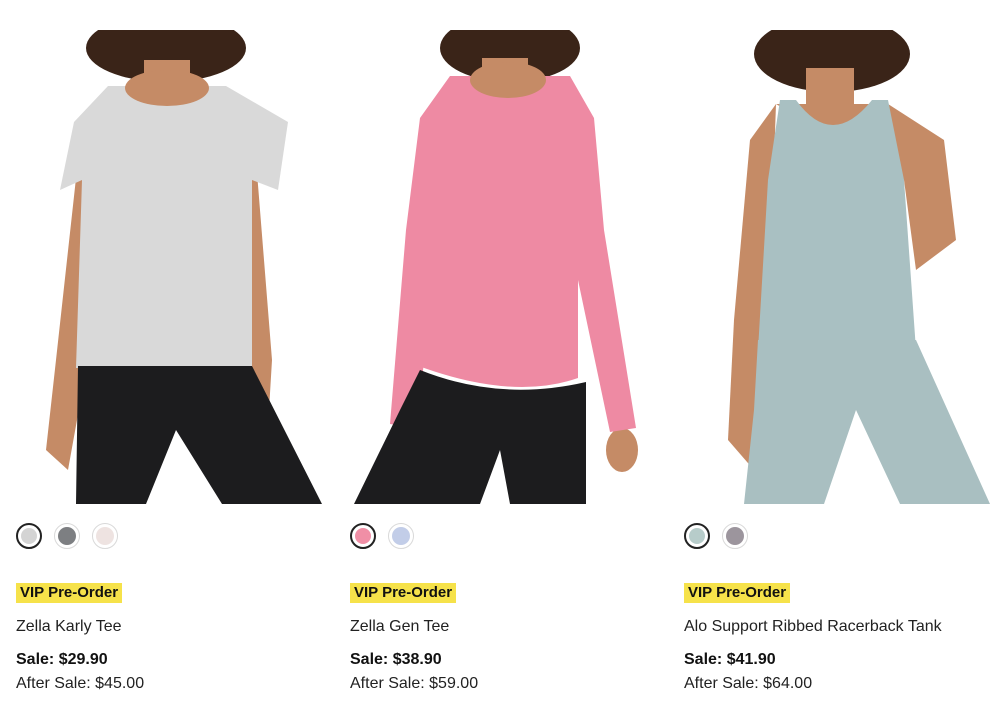 Image resolution: width=1000 pixels, height=707 pixels. I want to click on after-sale-price: After Sale: $64.00, so click(748, 683).